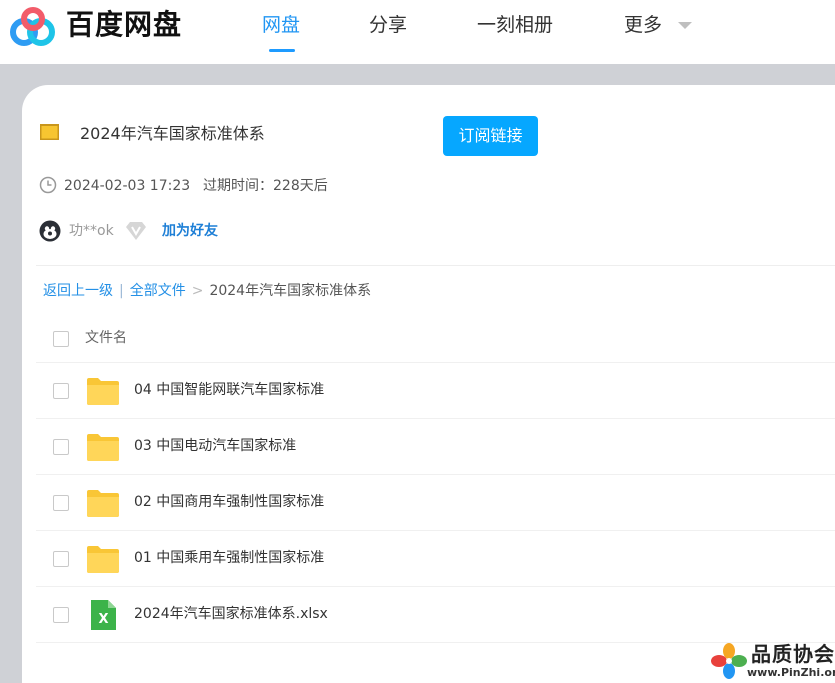 The width and height of the screenshot is (835, 683). Describe the element at coordinates (229, 558) in the screenshot. I see `file-name: 01 中国乘用车强制性国家标准` at that location.